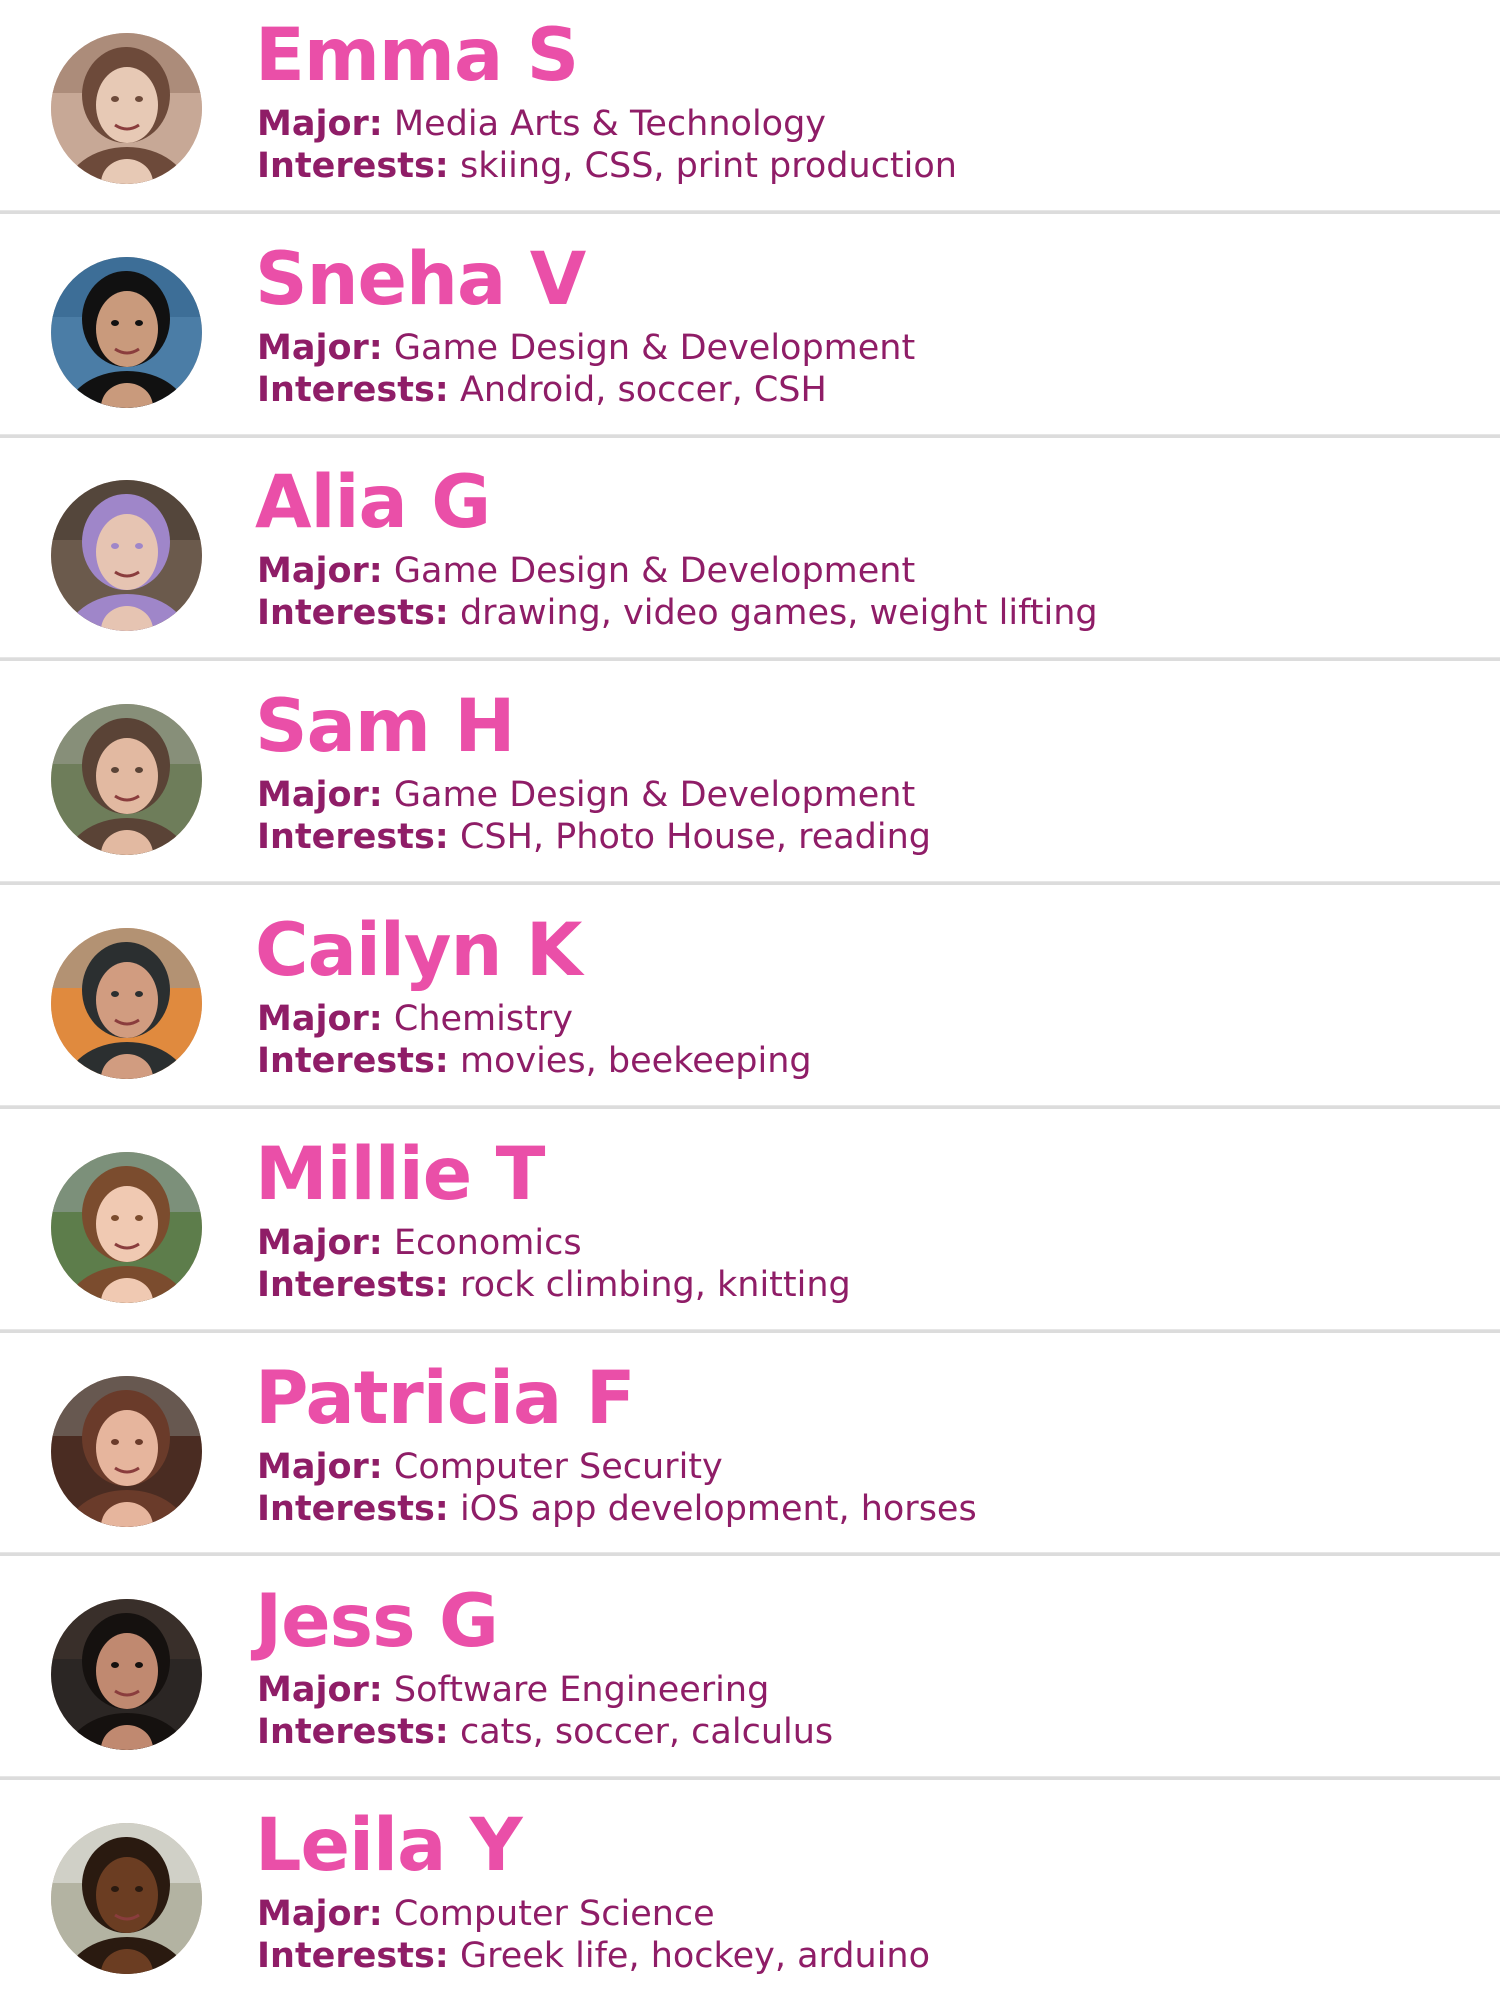 The width and height of the screenshot is (1500, 2014). Describe the element at coordinates (487, 1243) in the screenshot. I see `major-value: Economics` at that location.